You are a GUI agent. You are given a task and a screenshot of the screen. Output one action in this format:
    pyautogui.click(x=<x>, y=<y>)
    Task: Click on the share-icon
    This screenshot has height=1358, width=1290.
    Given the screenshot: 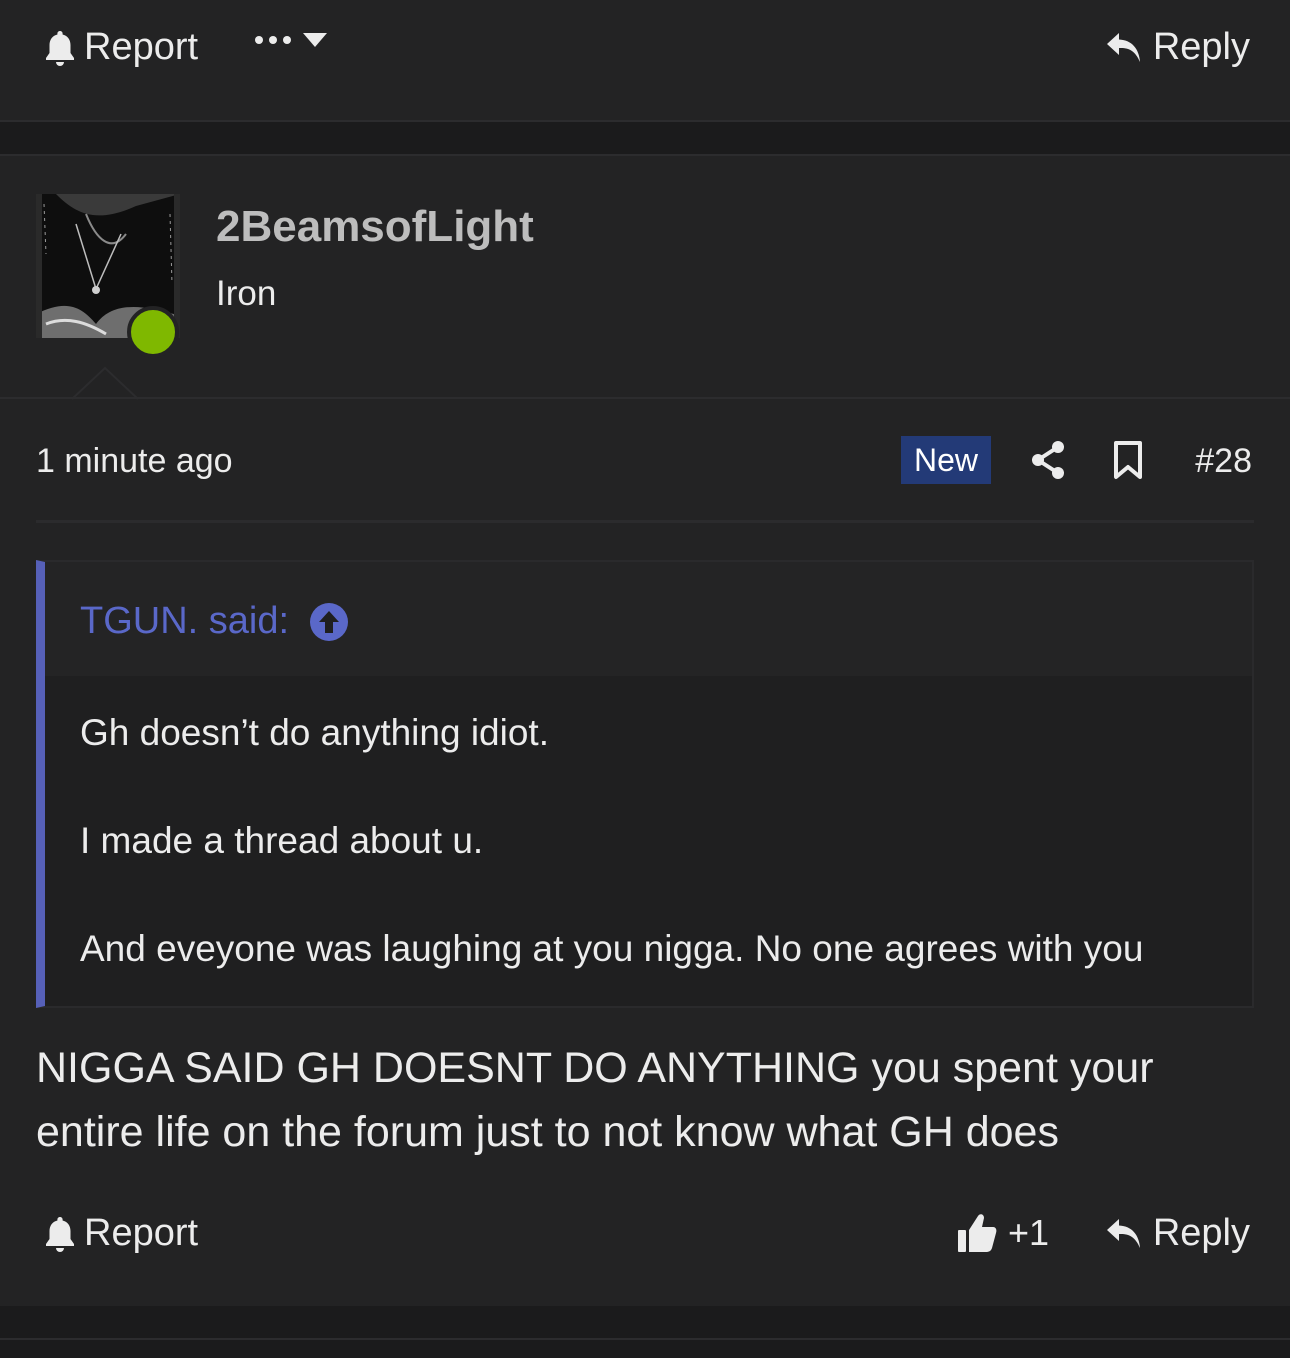 What is the action you would take?
    pyautogui.click(x=1048, y=460)
    